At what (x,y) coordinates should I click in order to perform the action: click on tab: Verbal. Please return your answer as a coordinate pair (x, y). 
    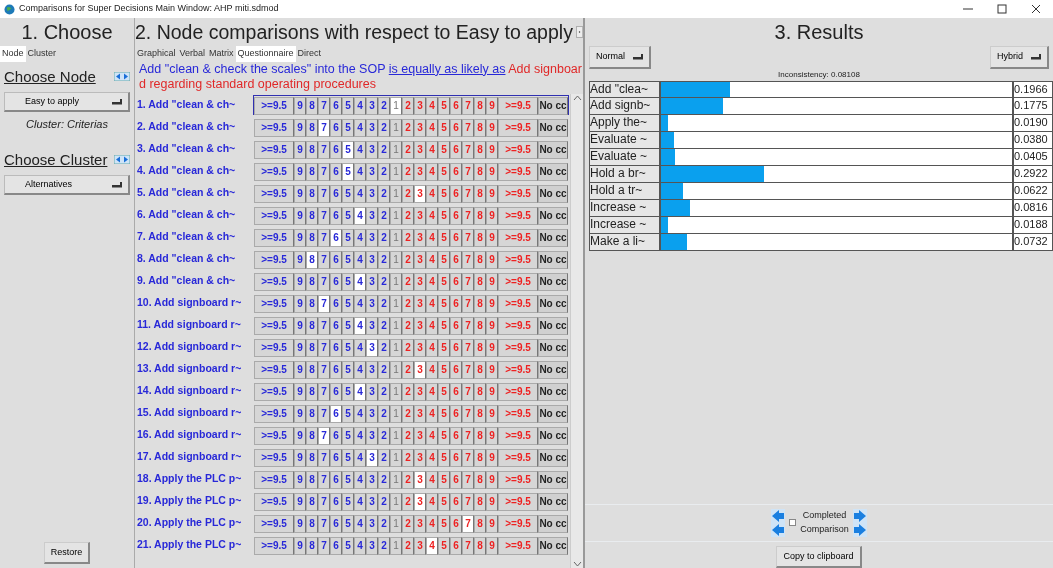
    Looking at the image, I should click on (192, 54).